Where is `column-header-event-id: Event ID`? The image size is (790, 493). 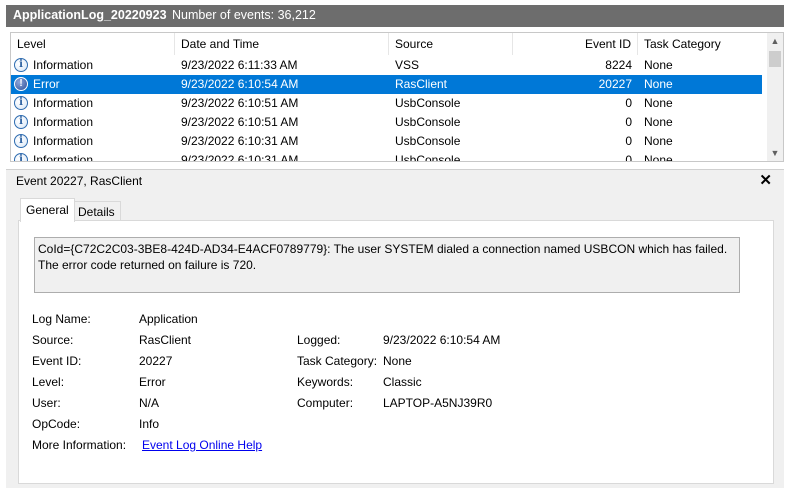 column-header-event-id: Event ID is located at coordinates (575, 44).